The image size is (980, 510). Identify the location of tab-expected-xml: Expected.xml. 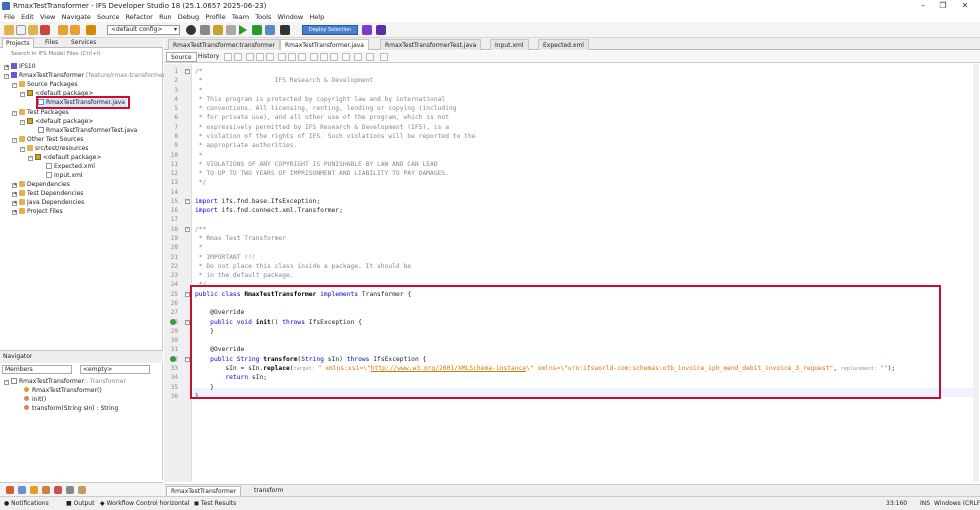
(563, 44).